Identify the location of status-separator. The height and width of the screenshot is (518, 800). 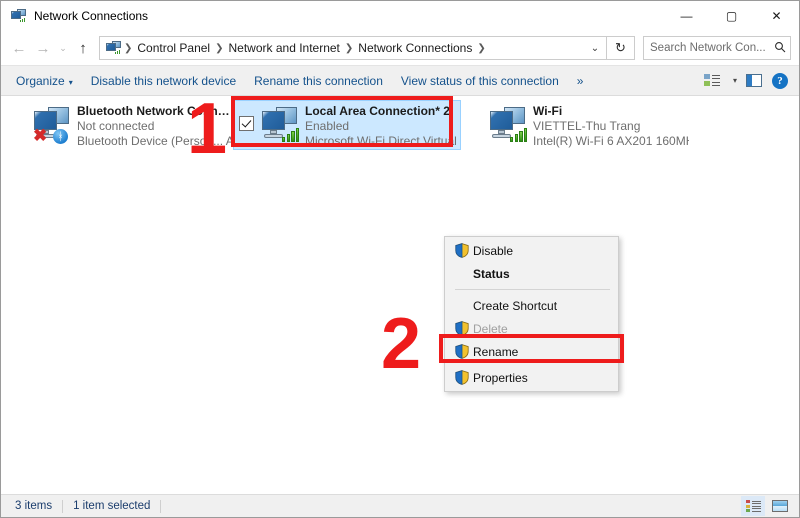
(161, 506).